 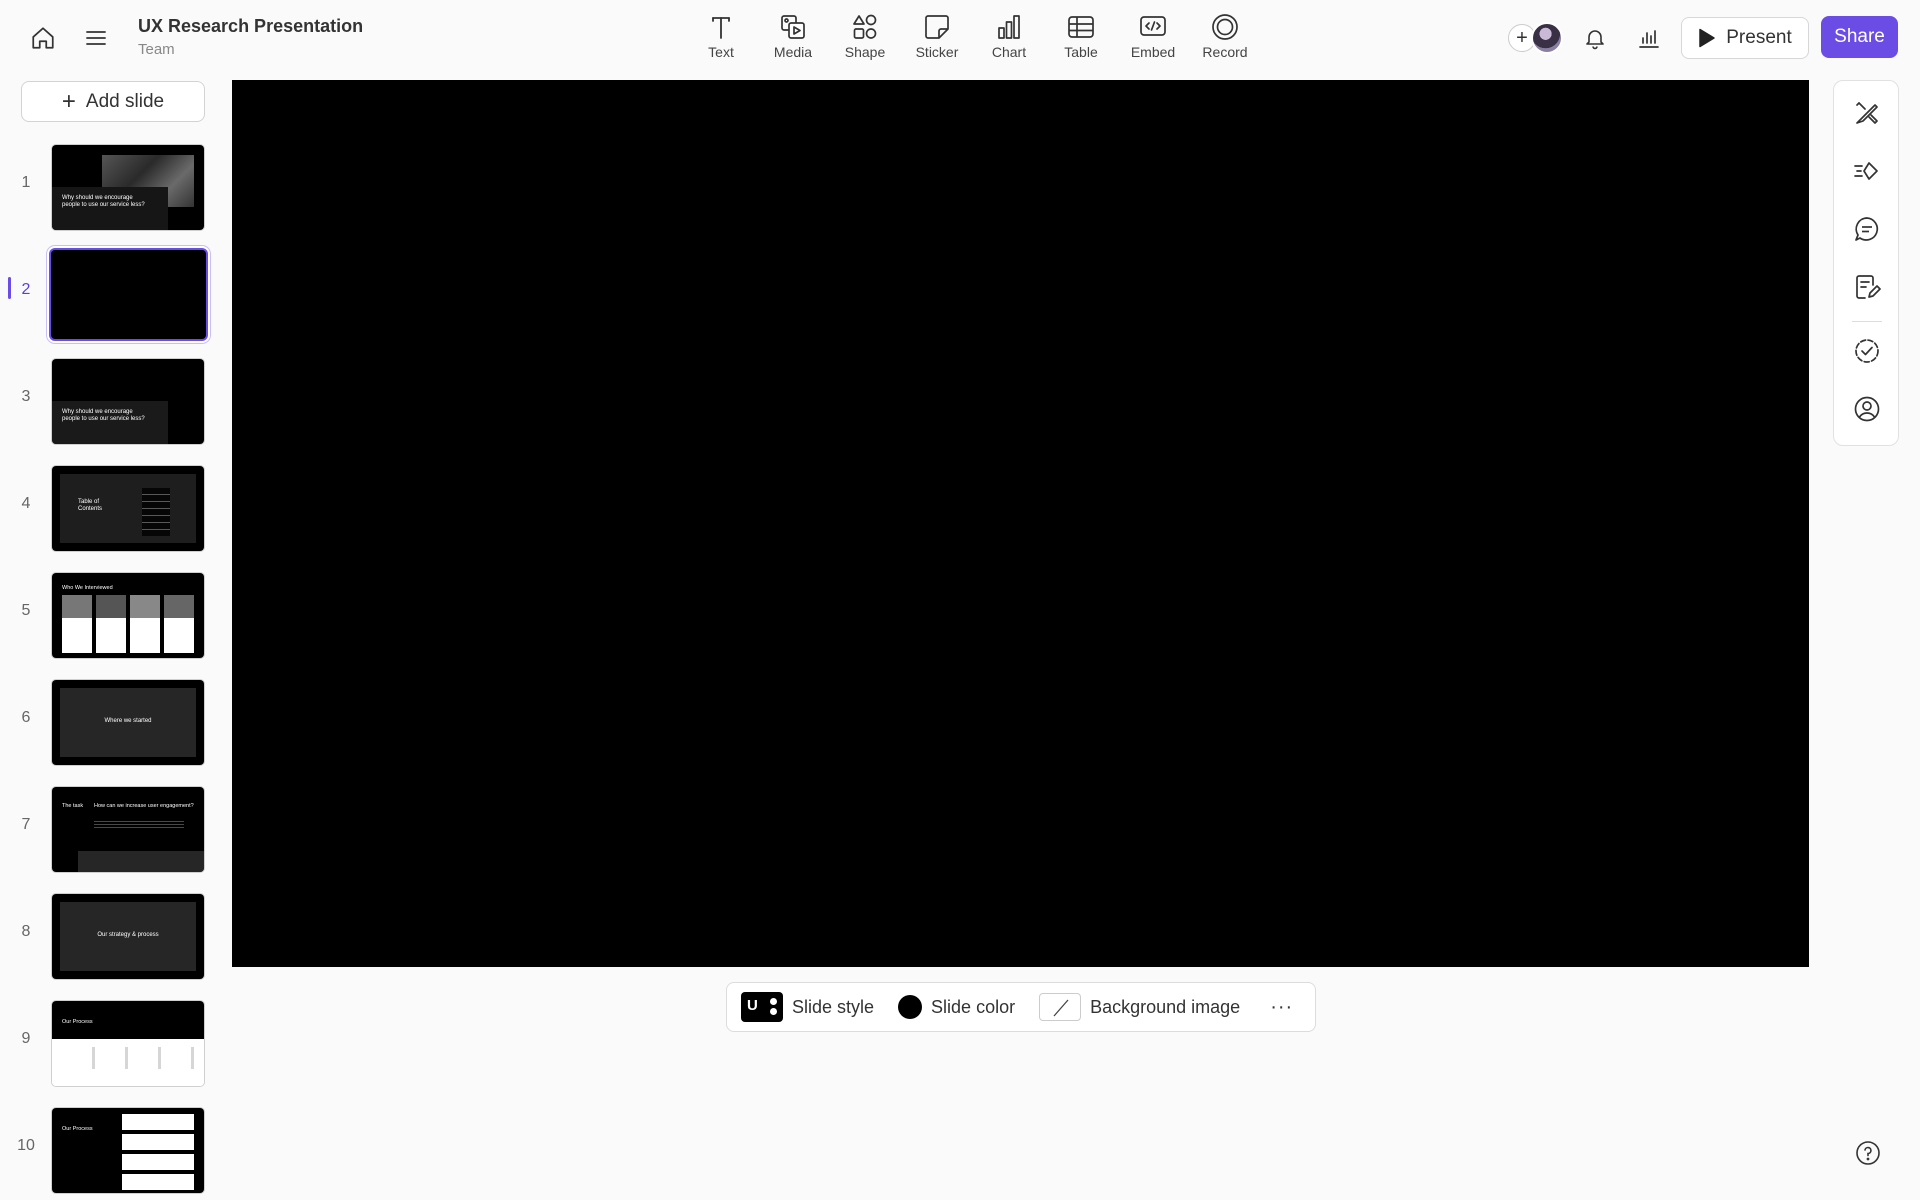 What do you see at coordinates (1165, 1006) in the screenshot?
I see `background-image-label: Background image` at bounding box center [1165, 1006].